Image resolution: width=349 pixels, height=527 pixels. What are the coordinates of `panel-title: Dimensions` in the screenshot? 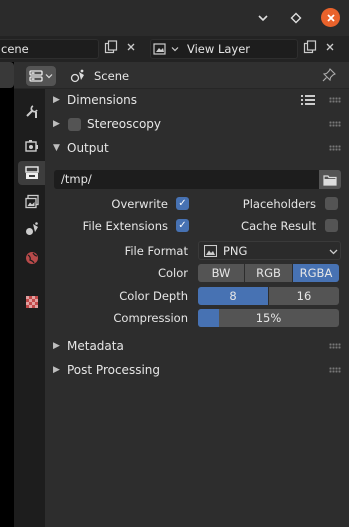 It's located at (102, 100).